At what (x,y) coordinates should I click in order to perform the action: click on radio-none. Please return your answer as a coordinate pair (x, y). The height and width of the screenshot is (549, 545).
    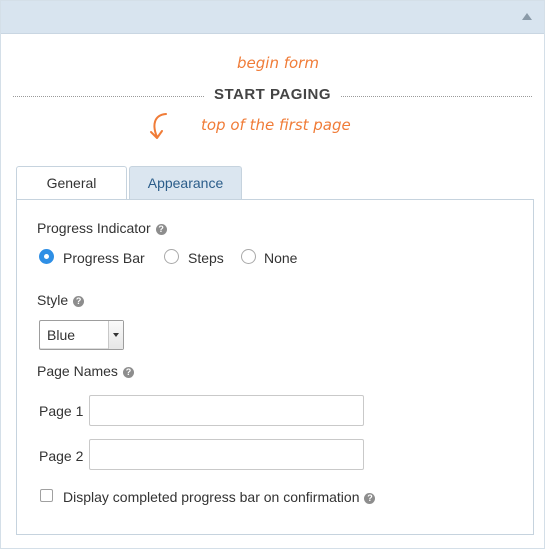
    Looking at the image, I should click on (248, 256).